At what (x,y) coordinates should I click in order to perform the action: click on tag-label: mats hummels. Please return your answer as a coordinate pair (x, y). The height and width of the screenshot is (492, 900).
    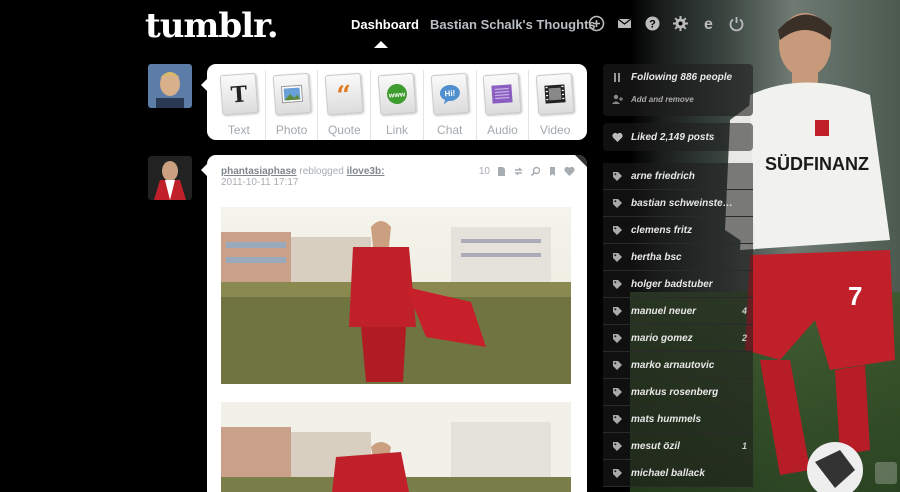
    Looking at the image, I should click on (666, 419).